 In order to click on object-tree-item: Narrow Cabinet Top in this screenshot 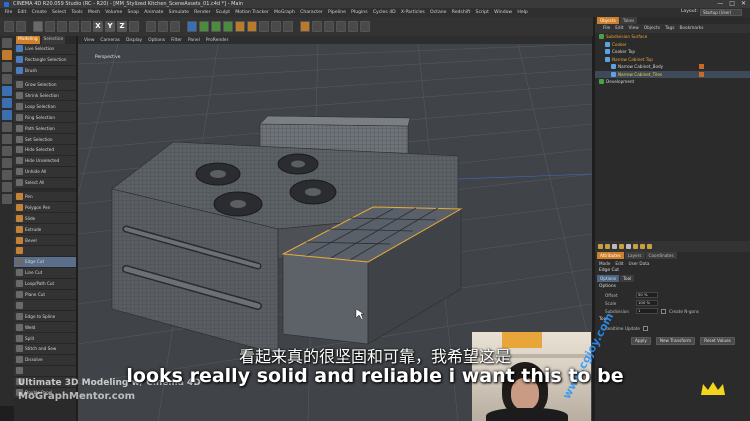, I will do `click(672, 60)`.